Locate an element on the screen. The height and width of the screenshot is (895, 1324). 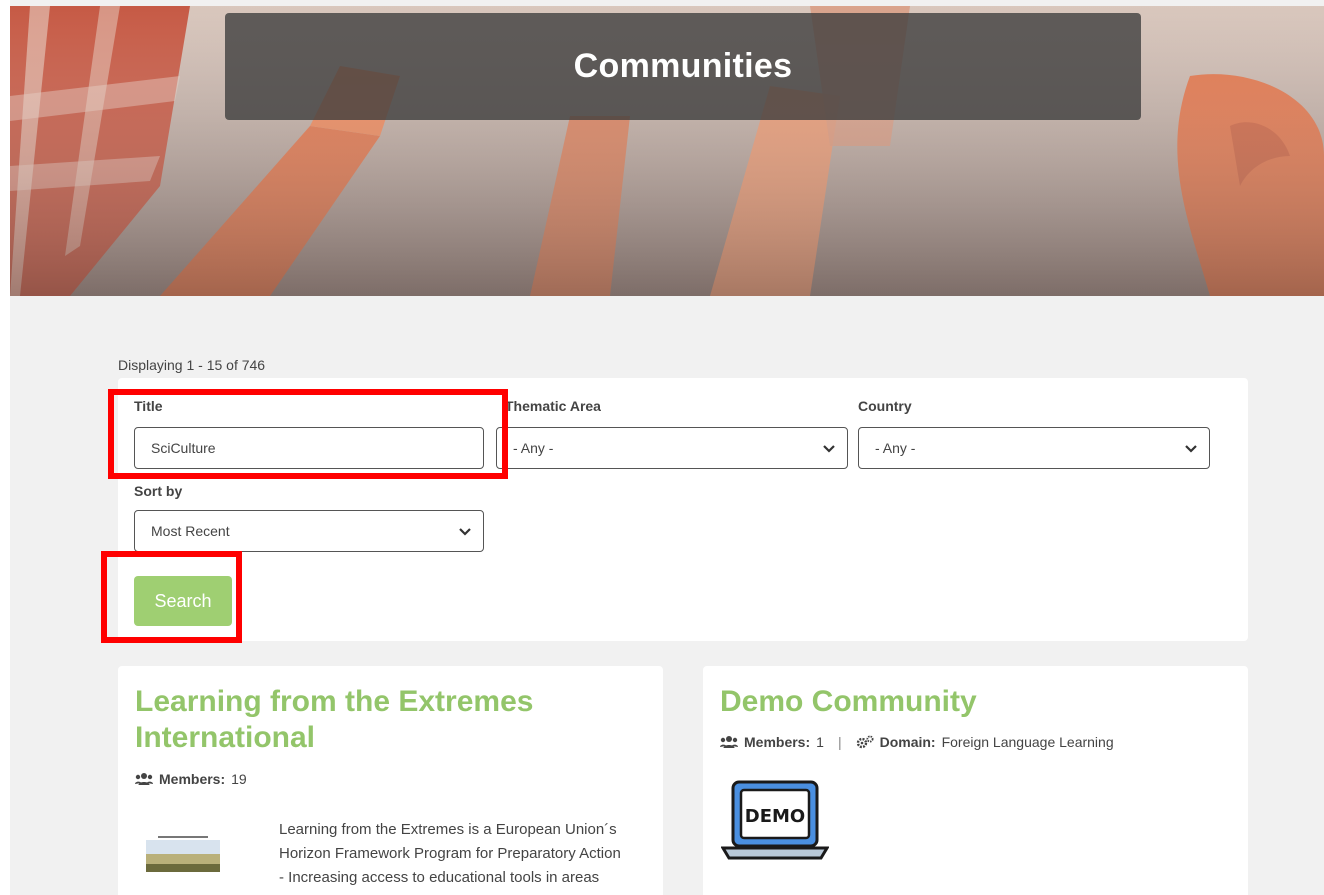
search-button: Search is located at coordinates (183, 601).